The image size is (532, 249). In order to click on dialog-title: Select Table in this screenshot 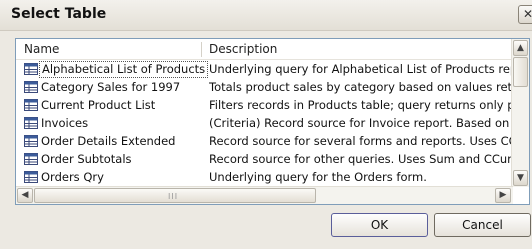, I will do `click(59, 14)`.